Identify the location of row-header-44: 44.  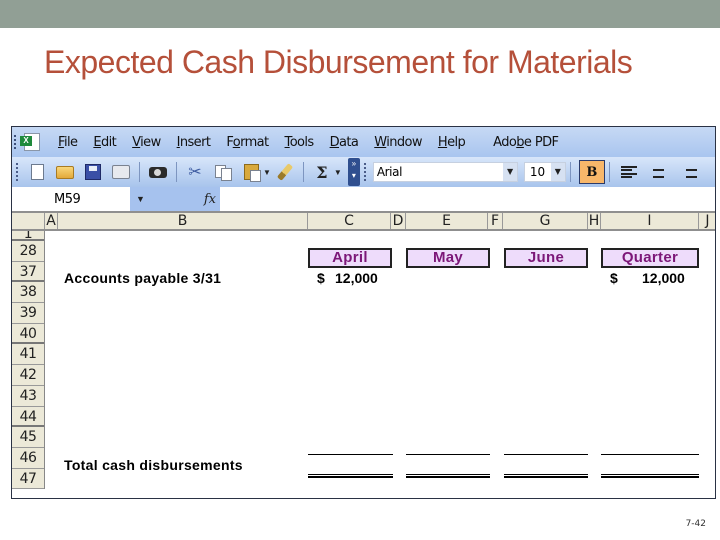
(28, 417).